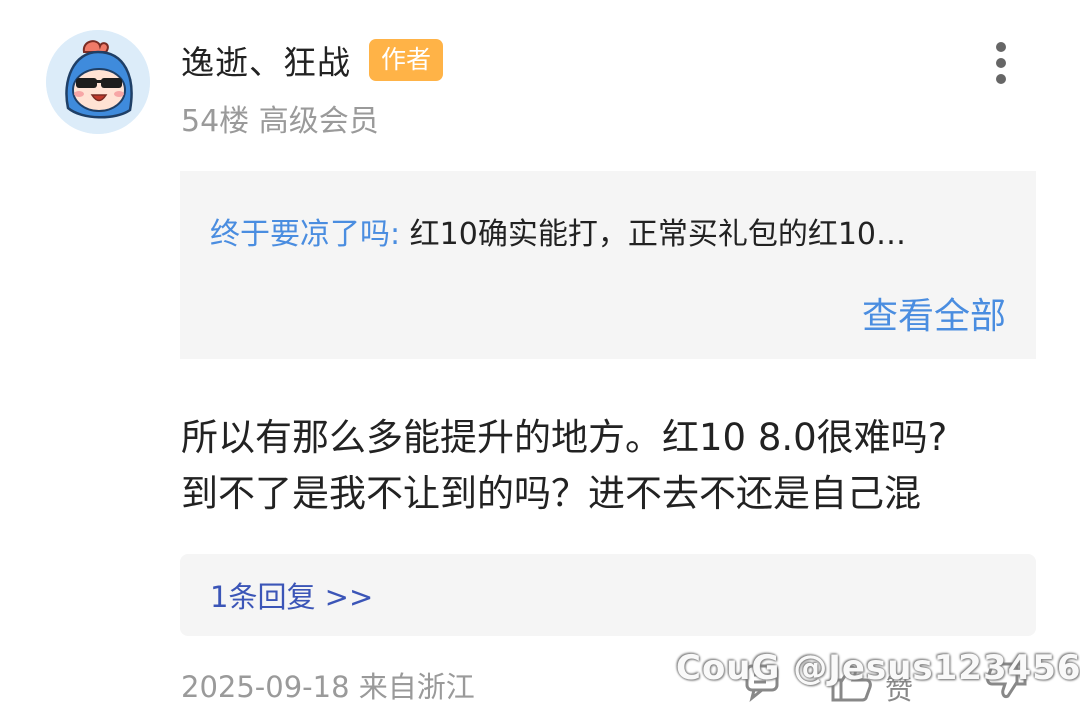 This screenshot has width=1080, height=712. Describe the element at coordinates (291, 595) in the screenshot. I see `reply-count-link: 1条回复 >>` at that location.